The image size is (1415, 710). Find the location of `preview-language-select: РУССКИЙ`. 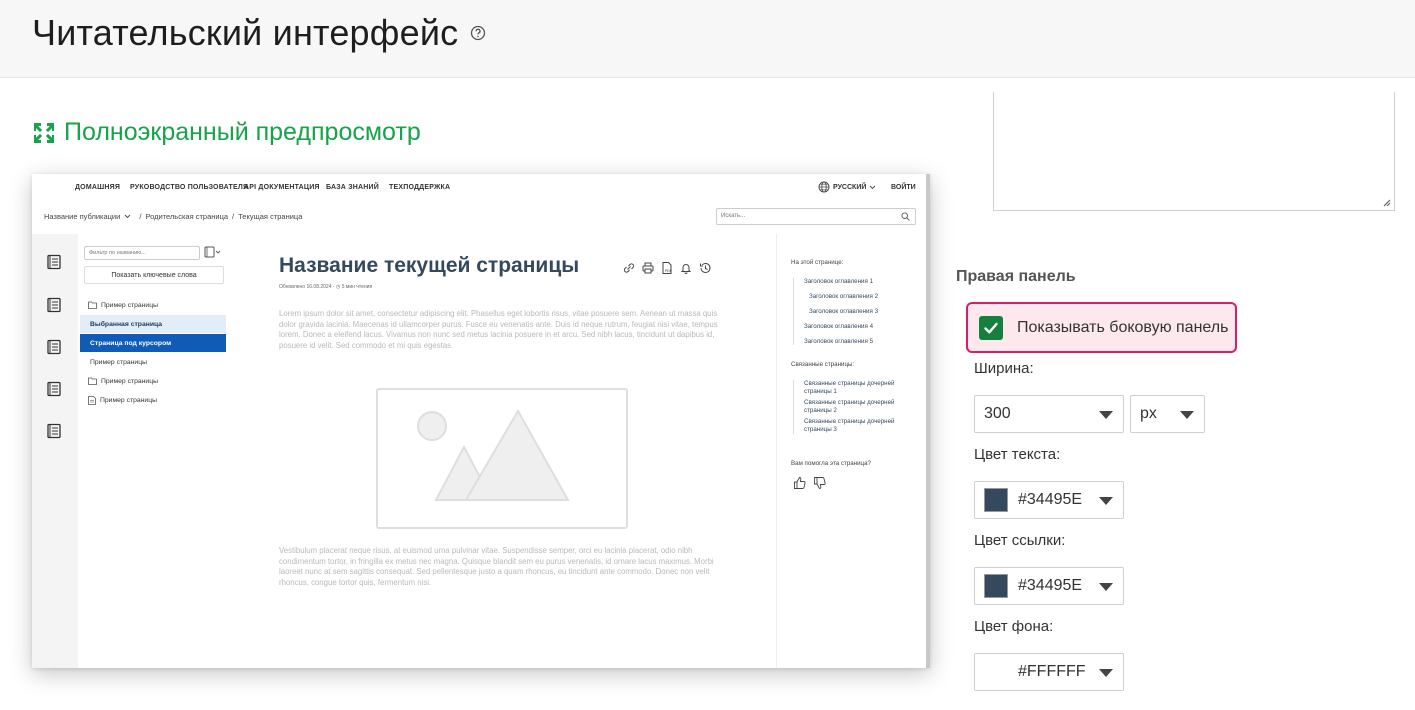

preview-language-select: РУССКИЙ is located at coordinates (847, 187).